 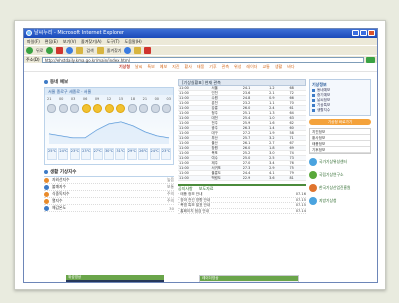 I want to click on menu-help: 도움말(H), so click(x=133, y=41).